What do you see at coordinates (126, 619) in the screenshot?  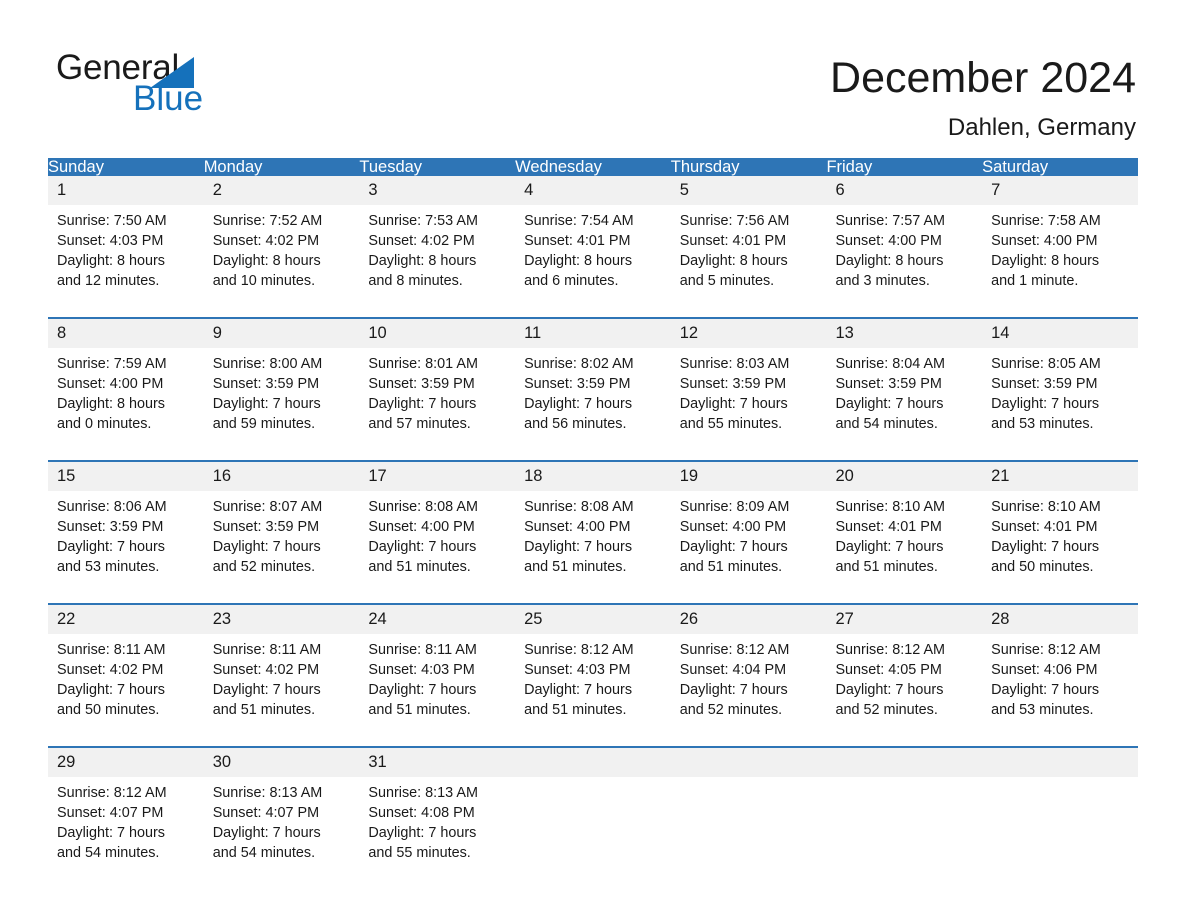 I see `day-number-cell: 22` at bounding box center [126, 619].